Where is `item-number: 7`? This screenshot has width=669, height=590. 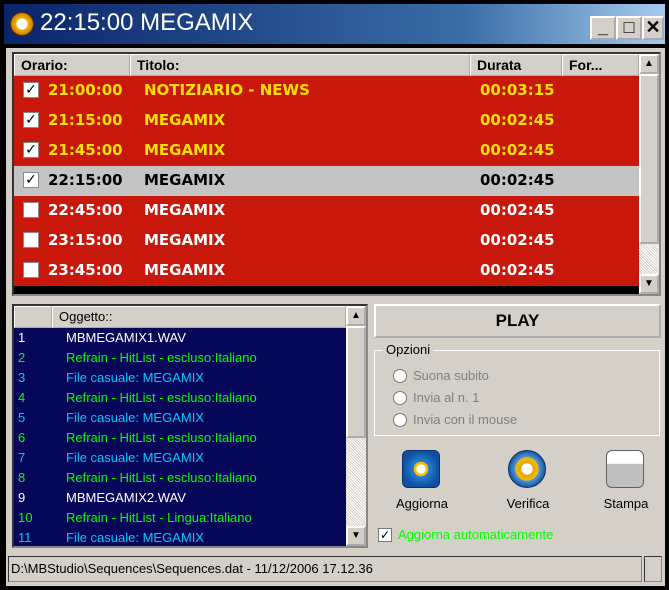 item-number: 7 is located at coordinates (22, 457).